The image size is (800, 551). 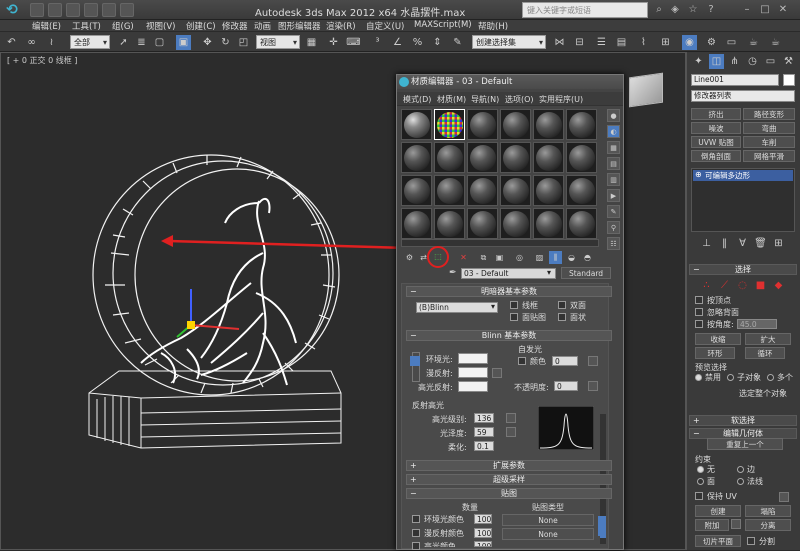 I want to click on redo-icon, so click(x=109, y=10).